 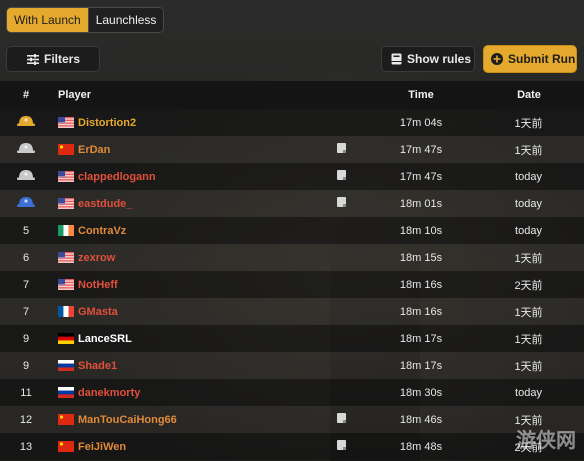 I want to click on show-rules-button: Show rules, so click(x=428, y=59).